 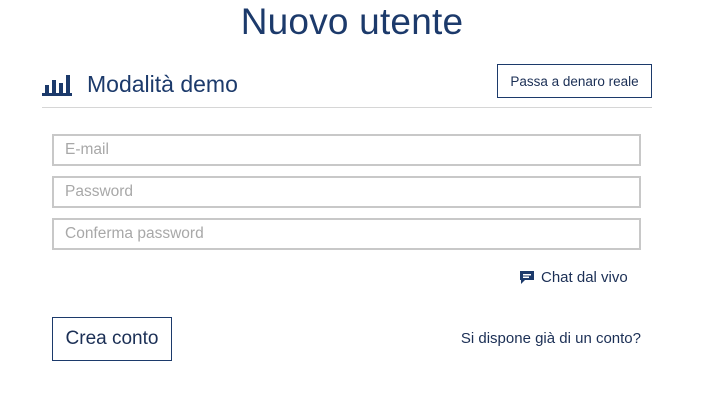 I want to click on password-field, so click(x=346, y=192).